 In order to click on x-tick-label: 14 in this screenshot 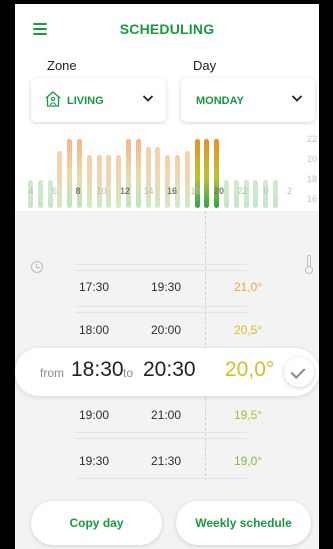, I will do `click(148, 191)`.